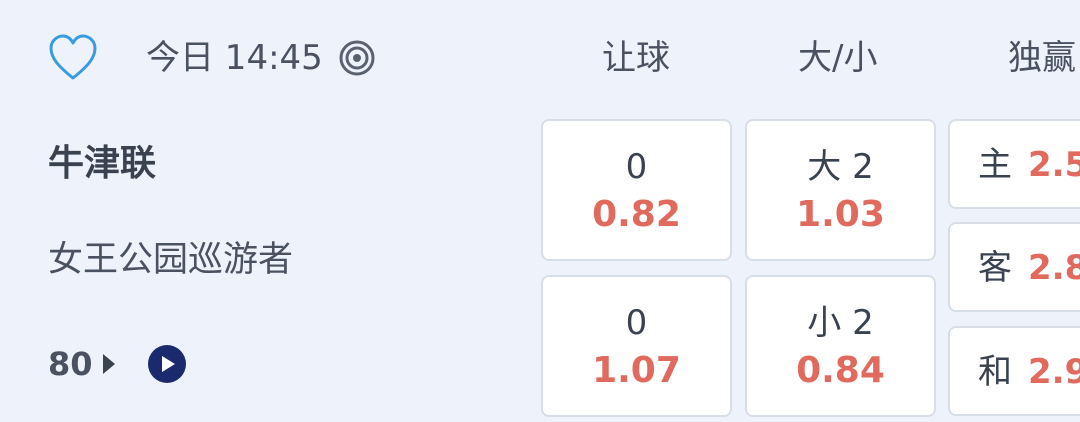 Image resolution: width=1080 pixels, height=422 pixels. Describe the element at coordinates (840, 323) in the screenshot. I see `over-under-line: 小 2` at that location.